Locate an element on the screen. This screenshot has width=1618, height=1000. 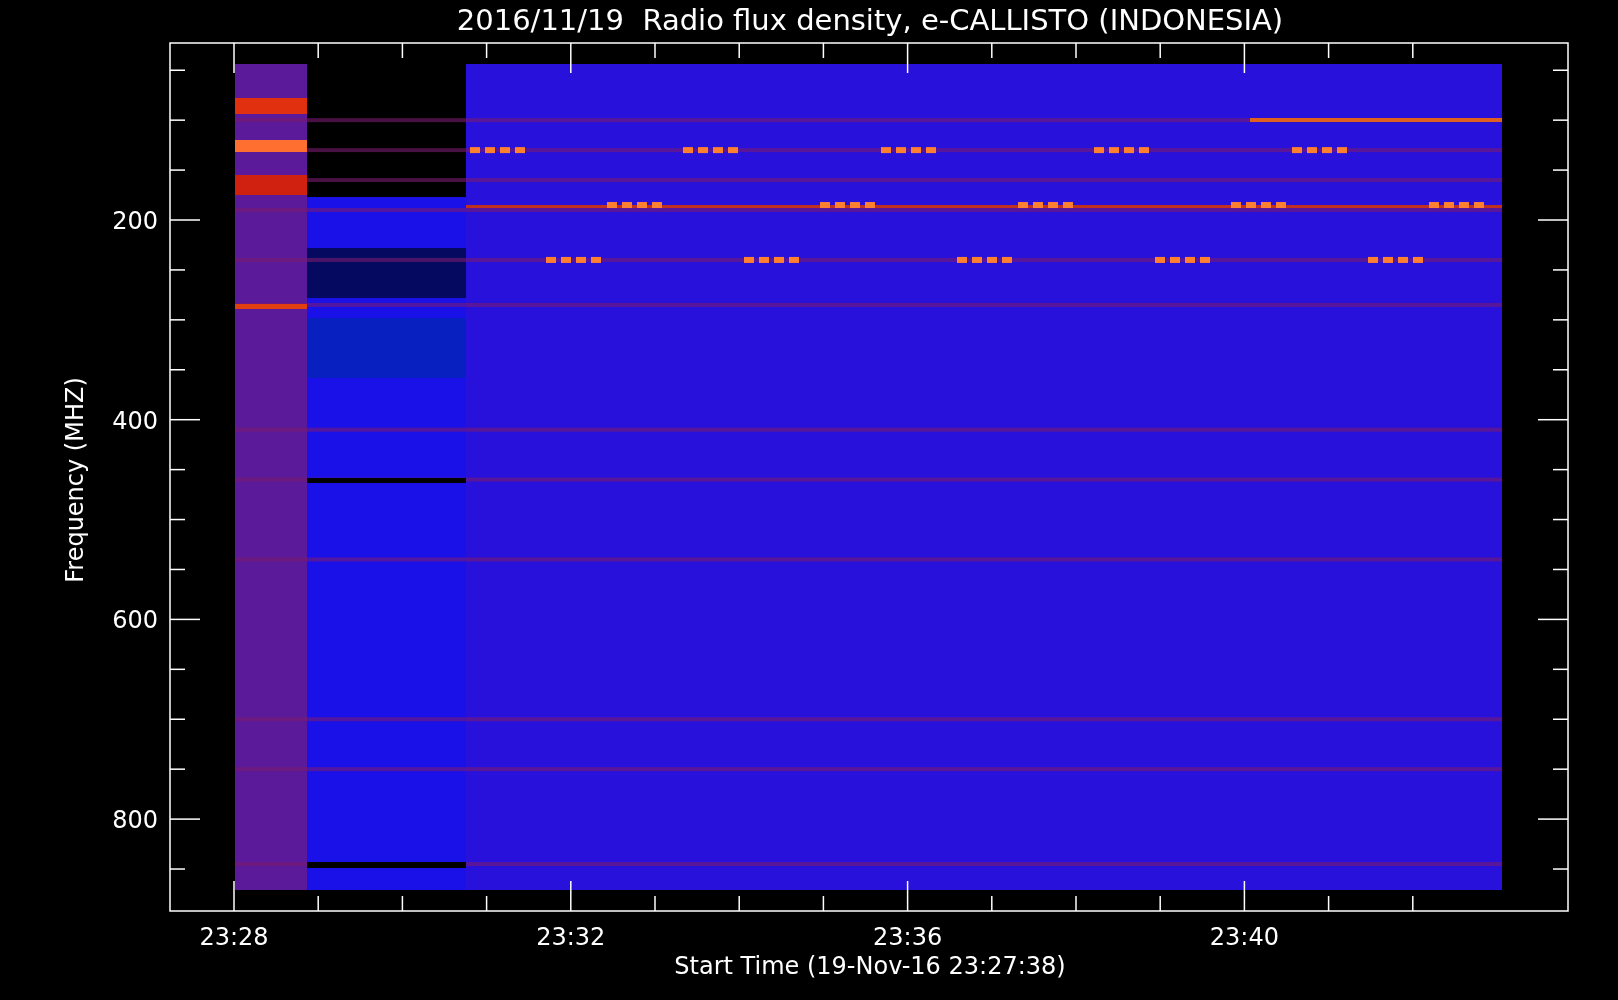
y-tick-label: 400 is located at coordinates (135, 420).